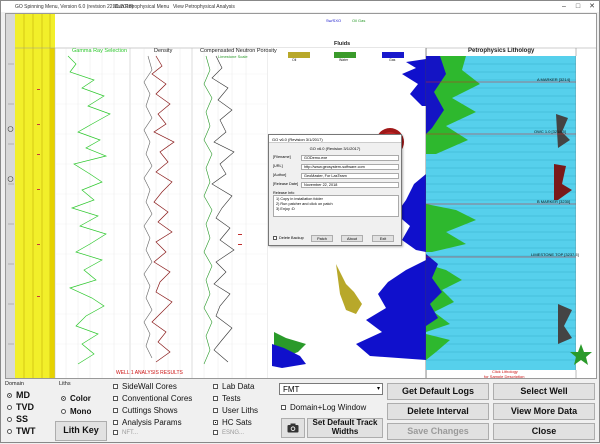 The height and width of the screenshot is (444, 600). What do you see at coordinates (145, 410) in the screenshot?
I see `check-cuttings-shows: Cuttings Shows` at bounding box center [145, 410].